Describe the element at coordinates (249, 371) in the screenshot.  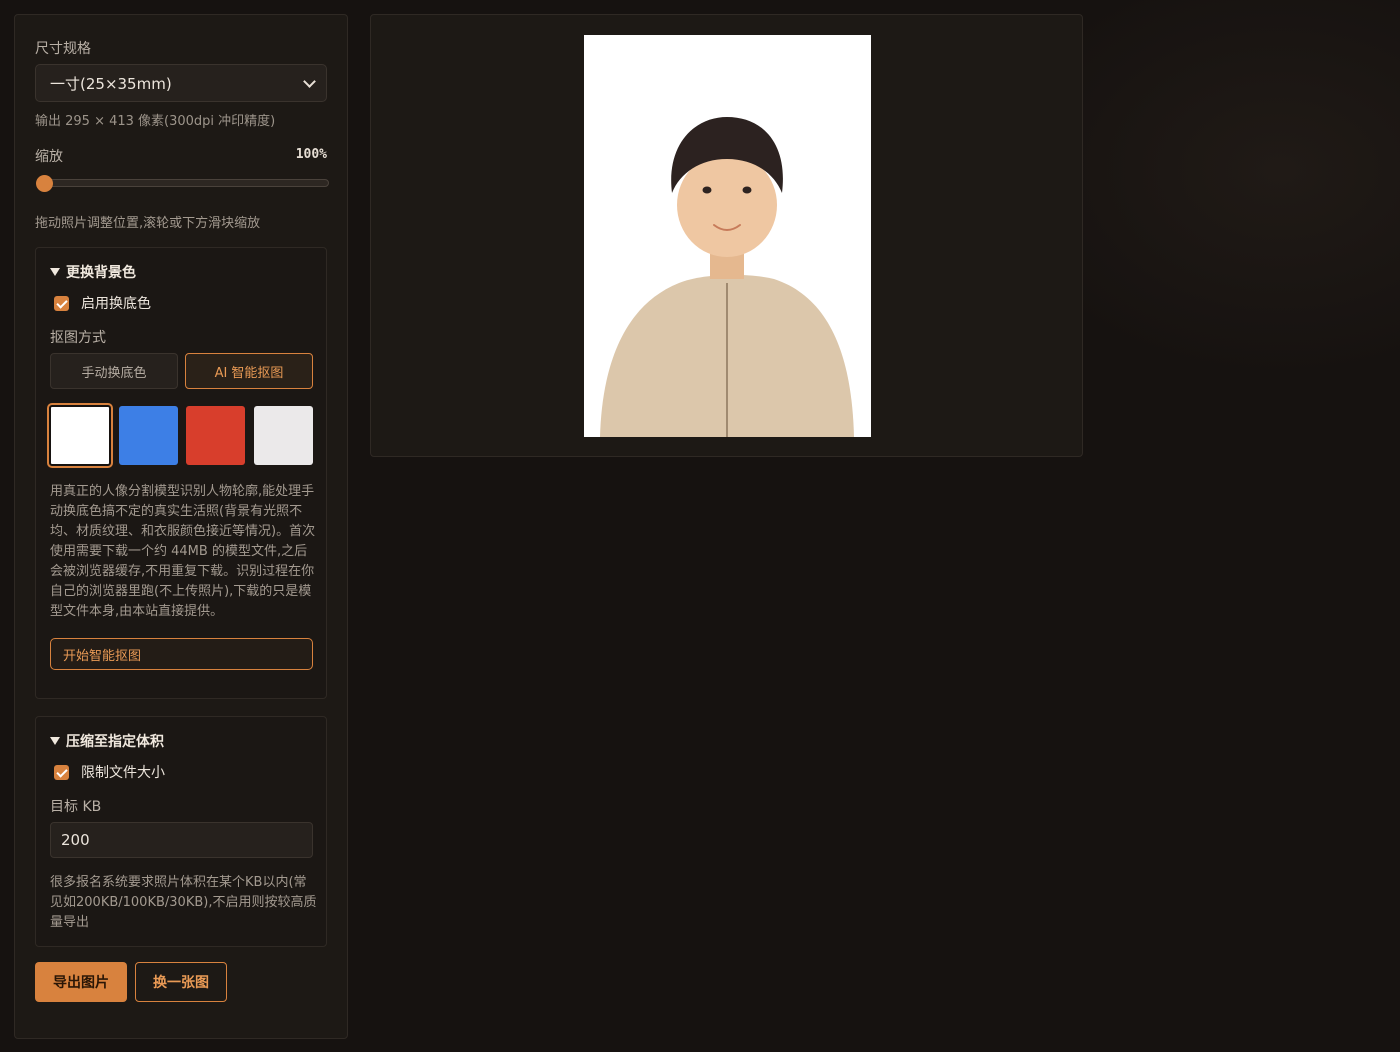
I see `ai-method-button: AI 智能抠图` at that location.